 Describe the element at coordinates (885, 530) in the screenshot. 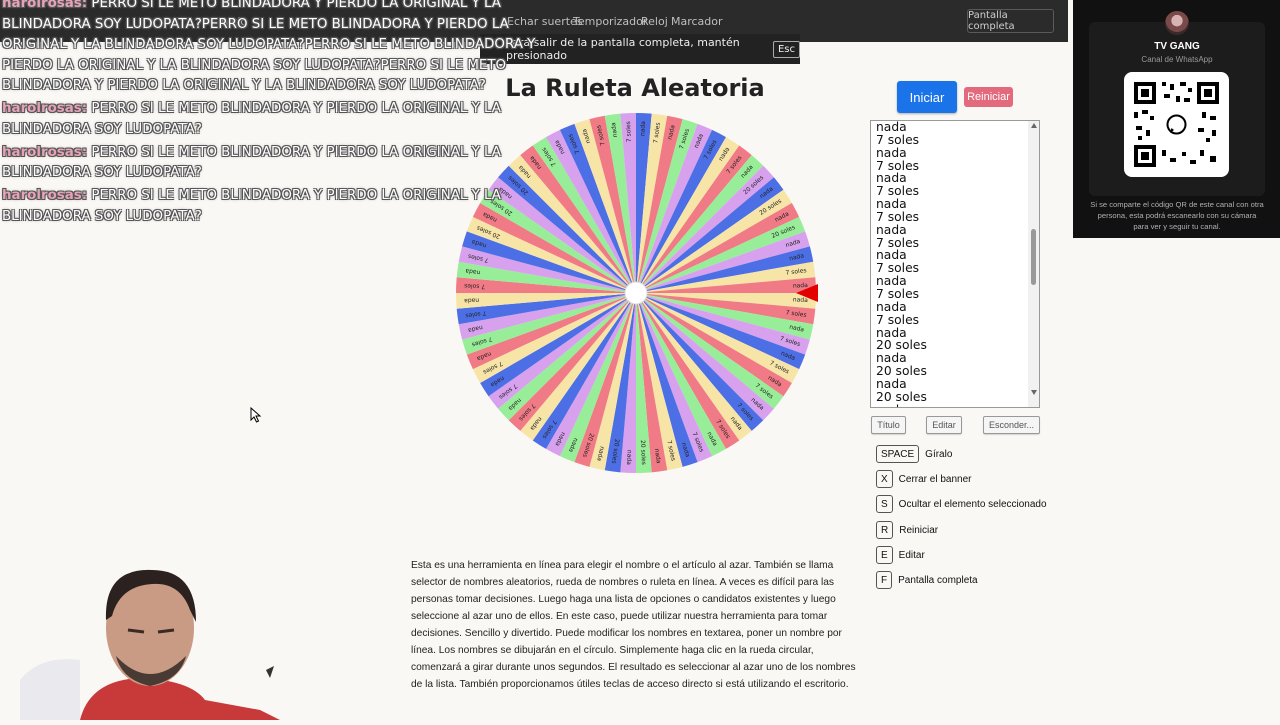

I see `shortcut-key: R` at that location.